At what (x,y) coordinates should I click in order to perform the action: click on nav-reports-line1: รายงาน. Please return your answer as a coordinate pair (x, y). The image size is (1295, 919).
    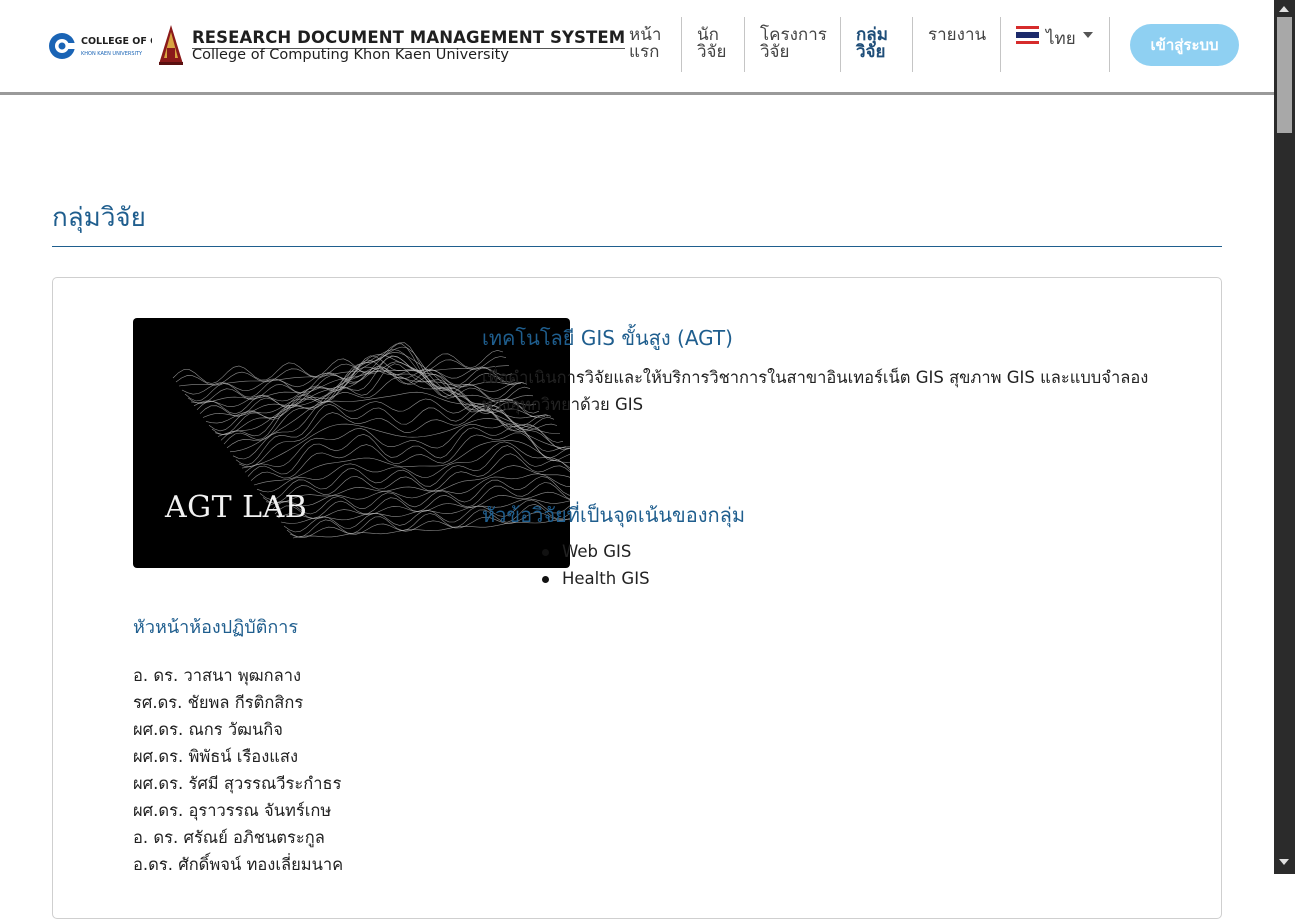
    Looking at the image, I should click on (957, 35).